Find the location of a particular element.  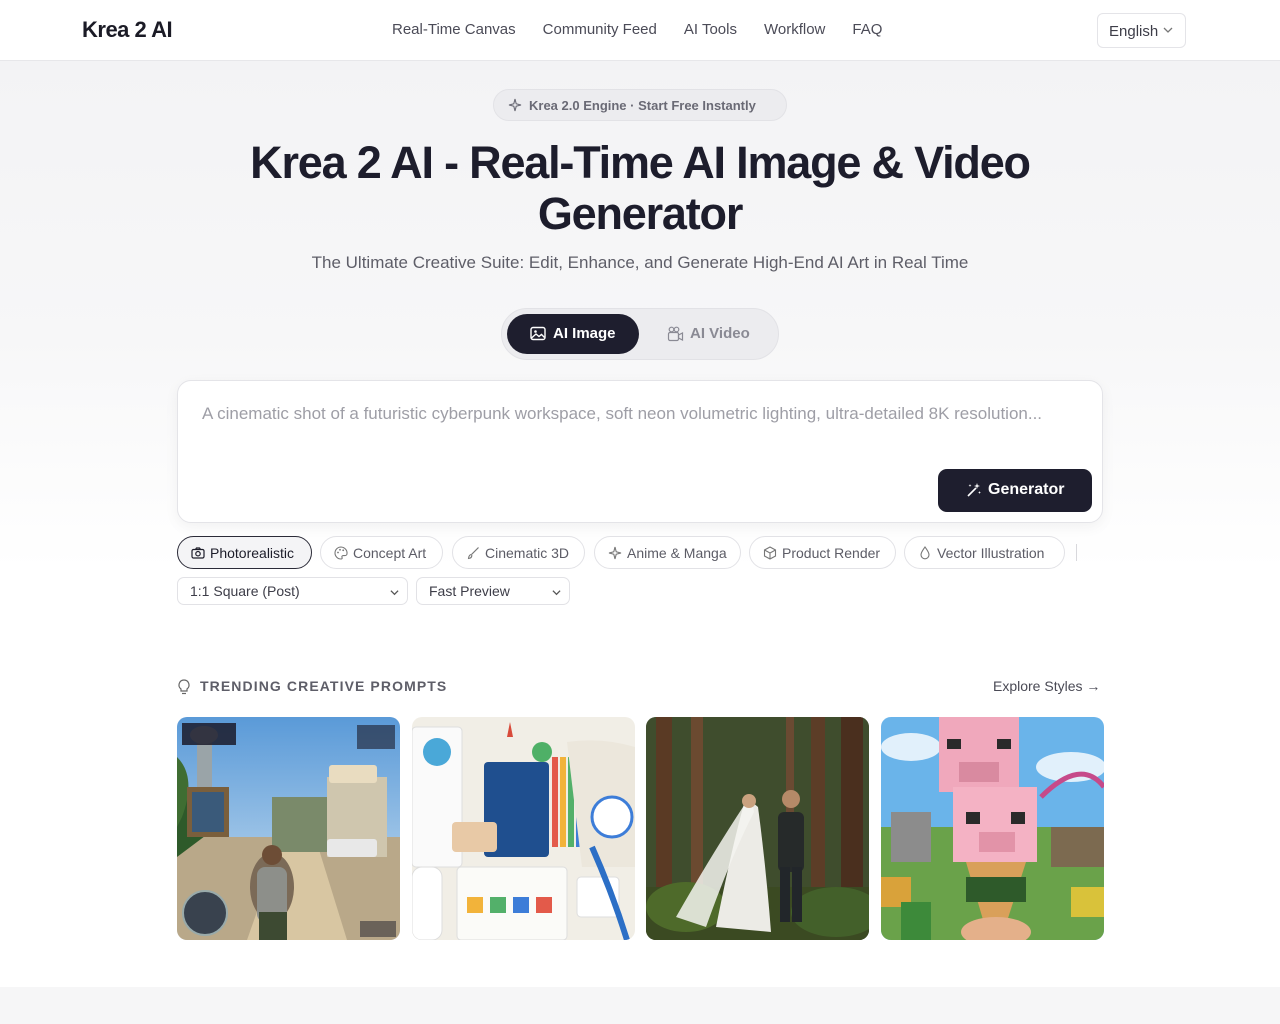

title-line-2: Generator is located at coordinates (640, 213).